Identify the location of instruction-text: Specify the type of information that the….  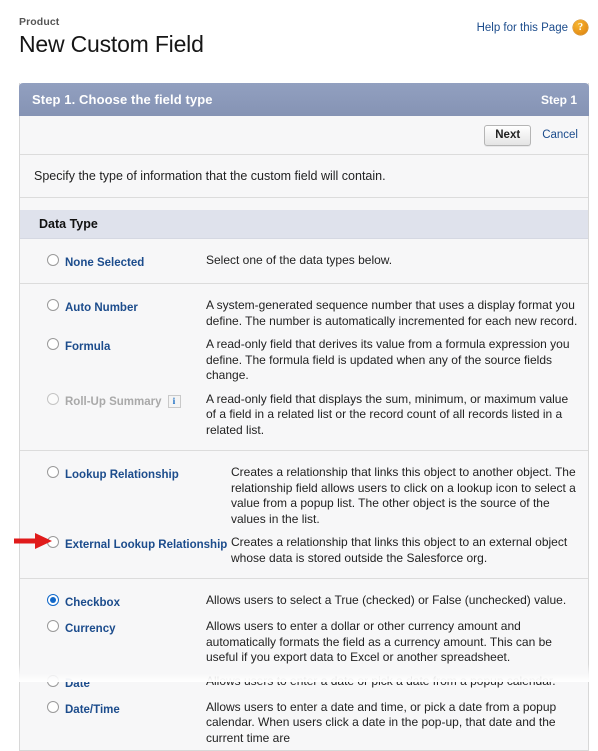
(304, 176).